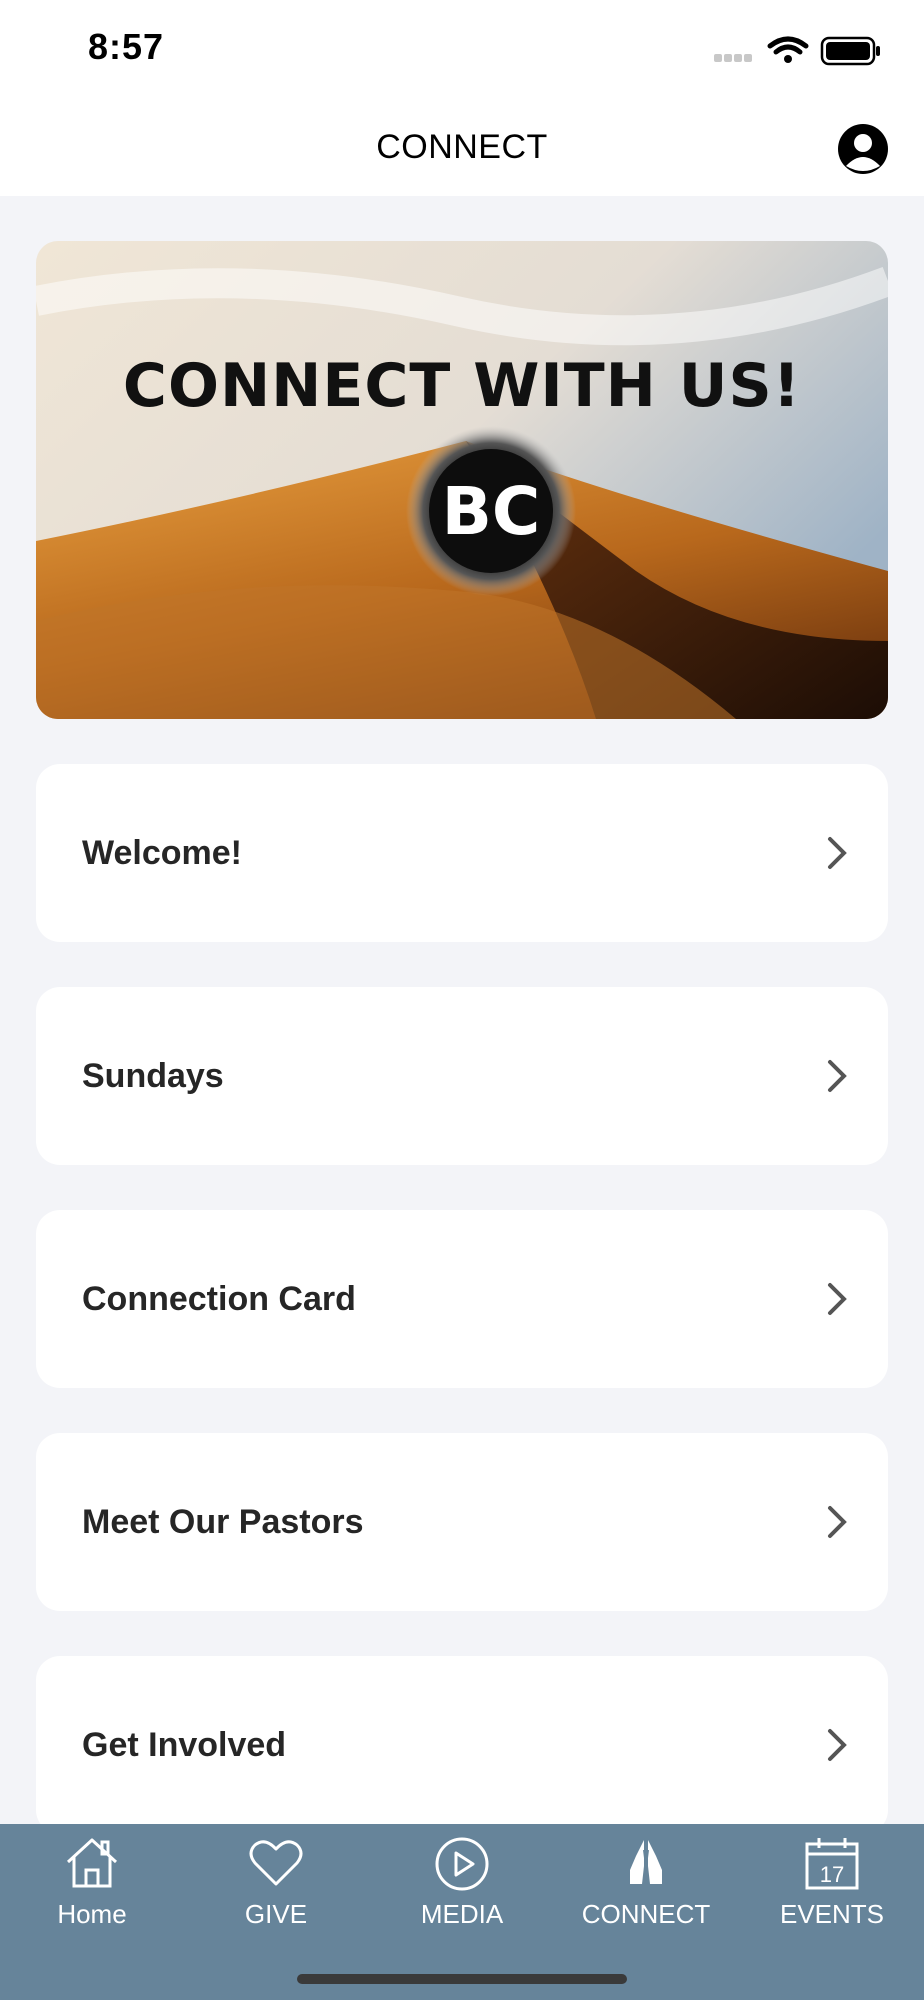 The height and width of the screenshot is (2000, 924). Describe the element at coordinates (462, 1914) in the screenshot. I see `tab-label: MEDIA` at that location.